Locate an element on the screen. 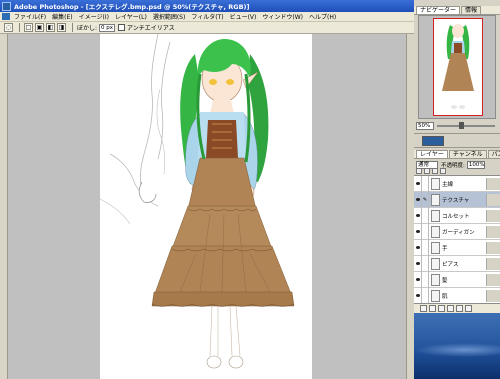 The width and height of the screenshot is (500, 379). brush-icon: ✎ is located at coordinates (425, 199).